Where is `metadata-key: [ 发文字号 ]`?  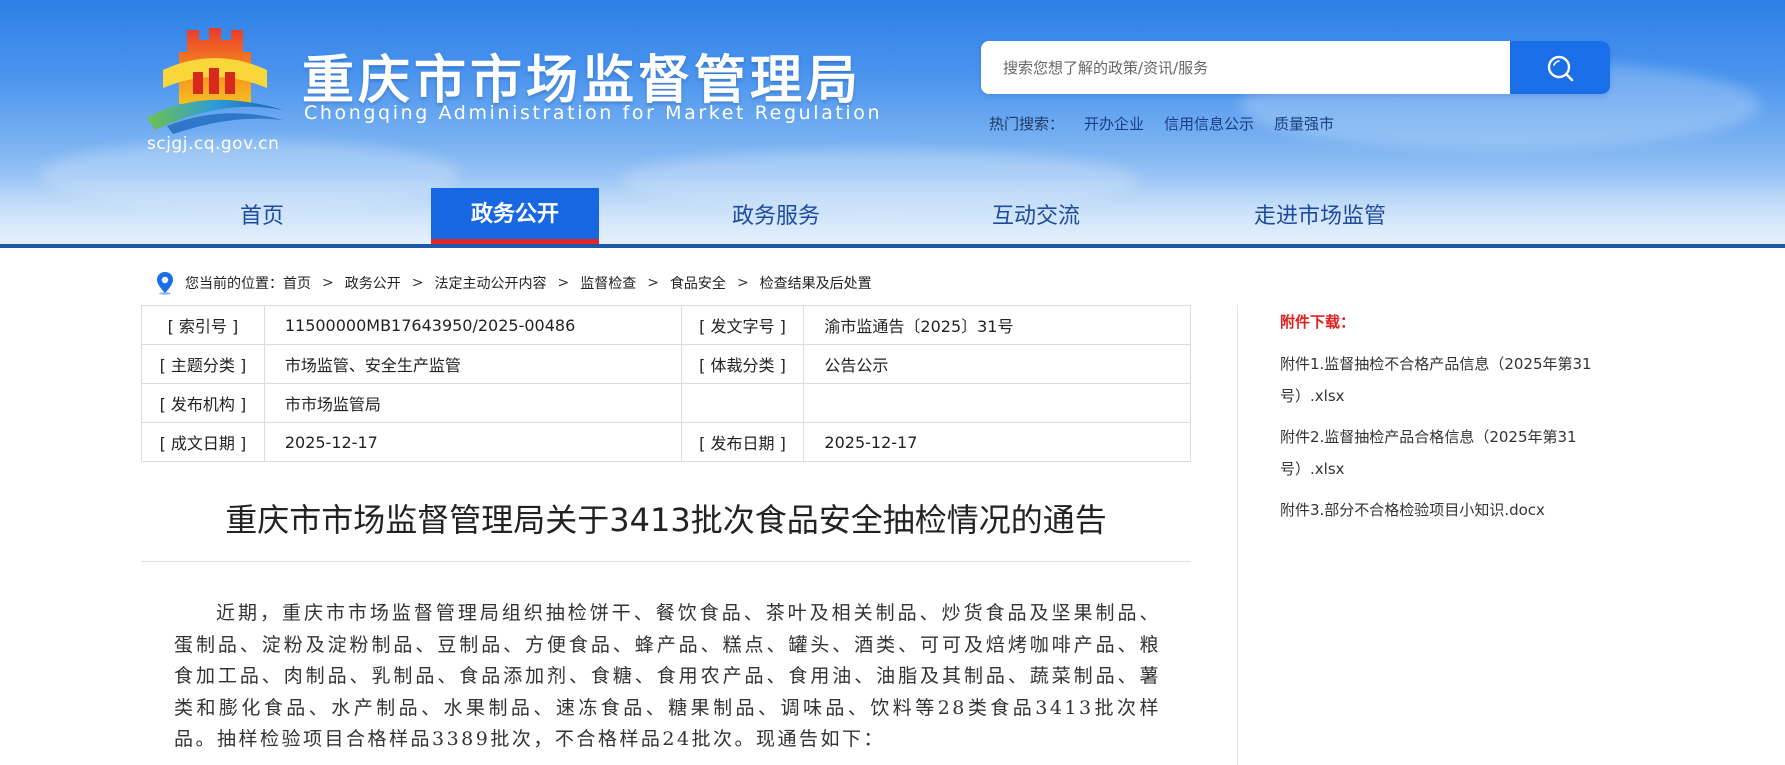 metadata-key: [ 发文字号 ] is located at coordinates (742, 325).